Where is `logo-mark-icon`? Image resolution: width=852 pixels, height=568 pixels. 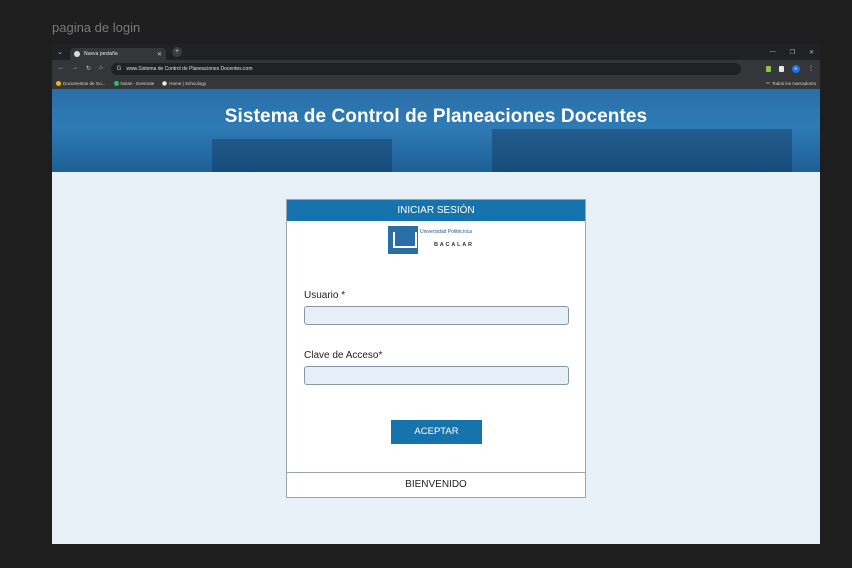 logo-mark-icon is located at coordinates (403, 240).